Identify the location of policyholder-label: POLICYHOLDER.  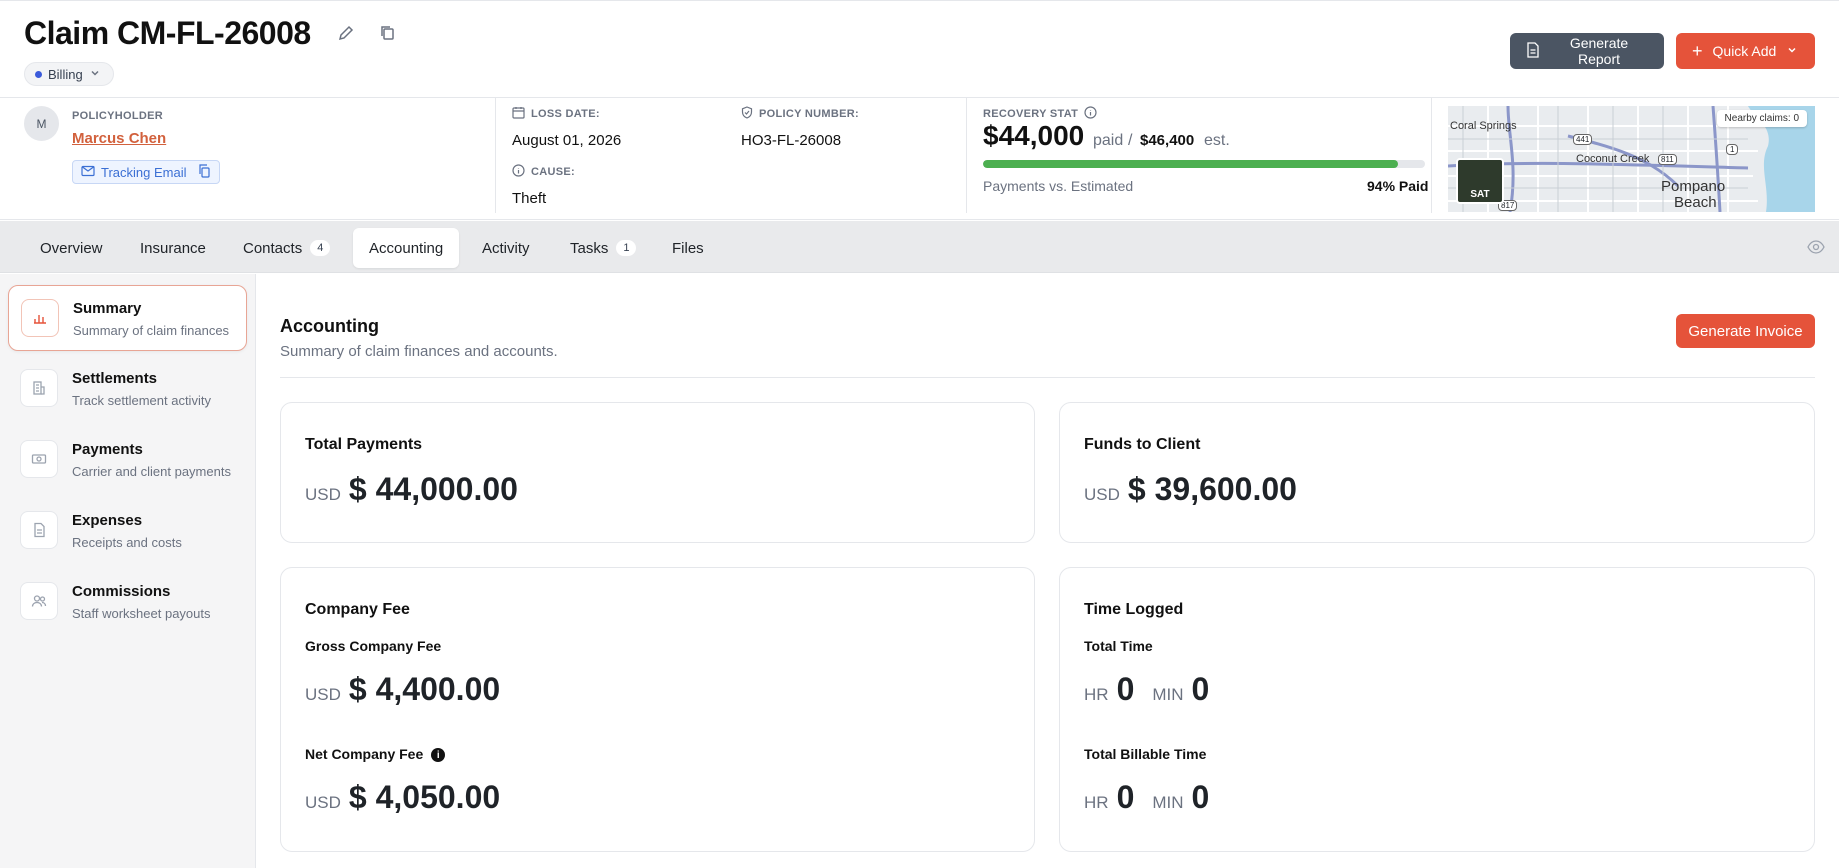
(117, 116).